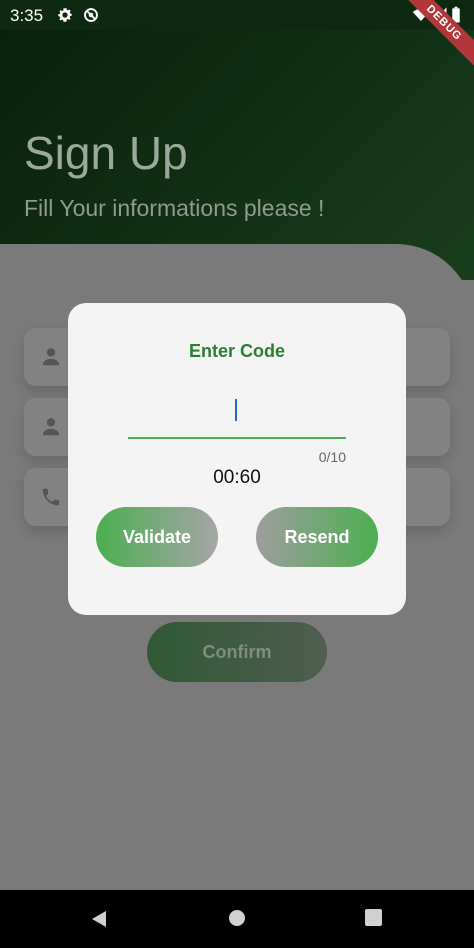  I want to click on page-subtitle: Fill Your informations please !, so click(174, 208).